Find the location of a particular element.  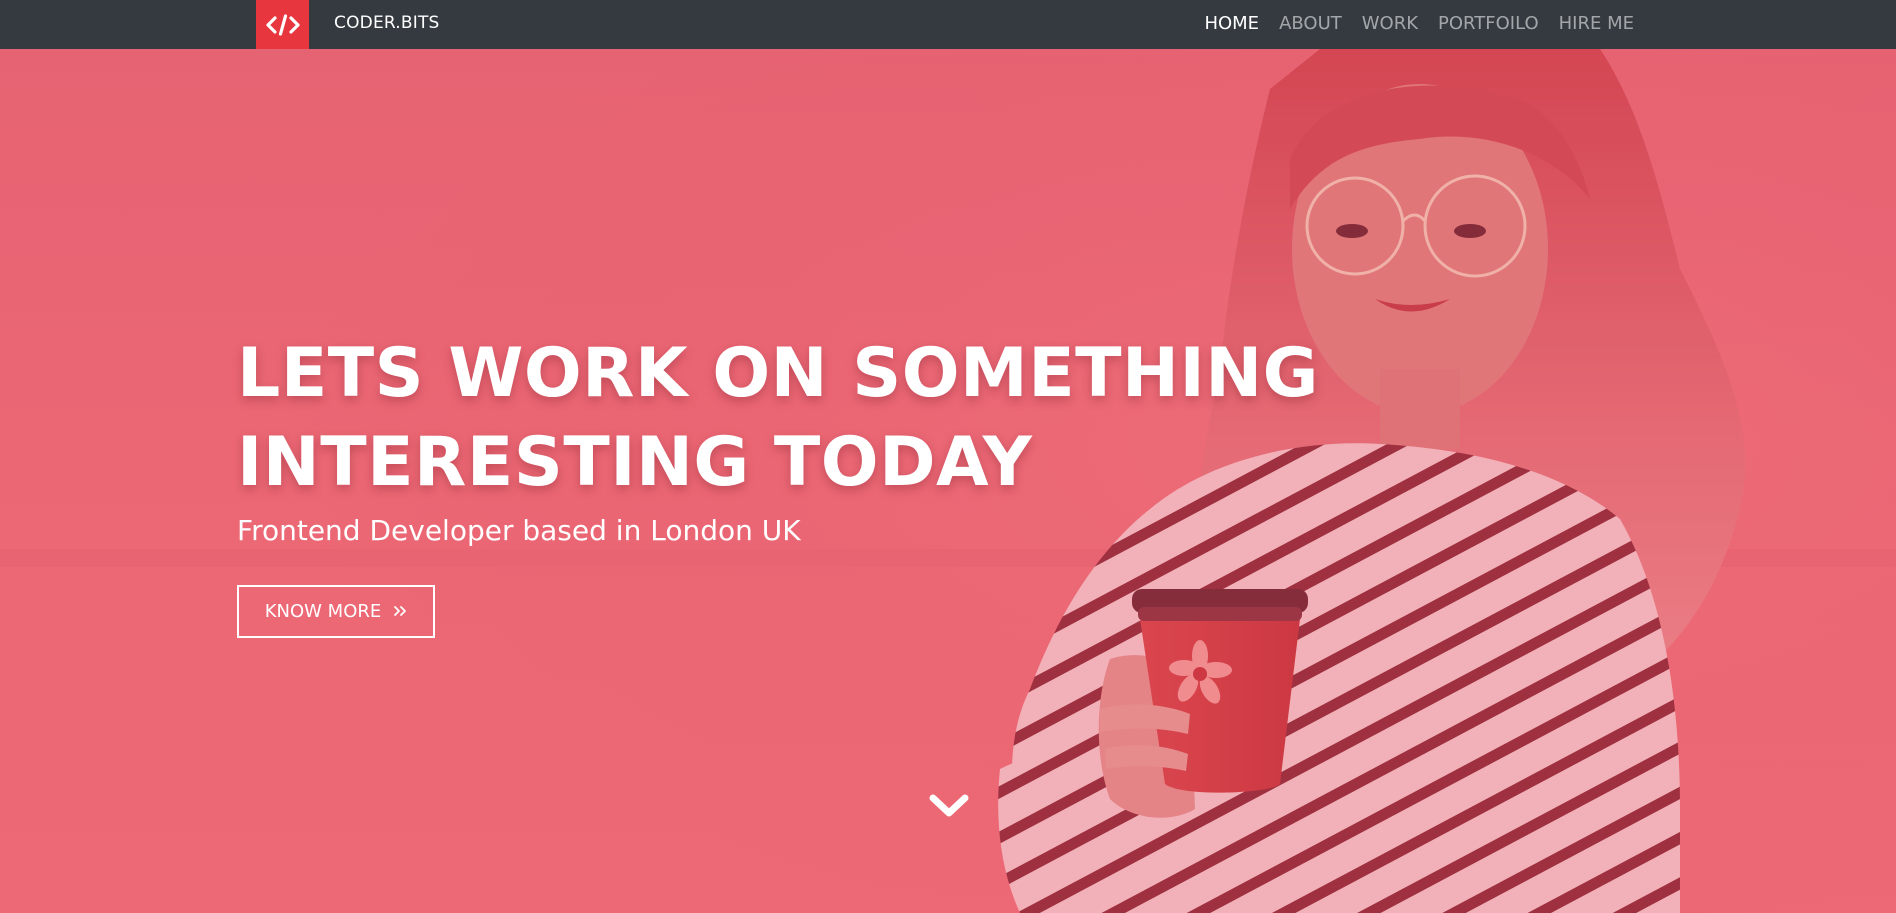

nav-item-portfolio: PORTFOILO is located at coordinates (1488, 23).